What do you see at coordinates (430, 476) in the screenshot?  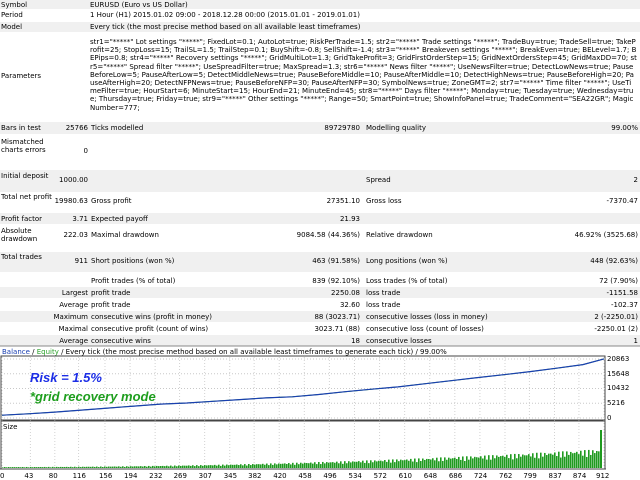 I see `x-tick-label: 648` at bounding box center [430, 476].